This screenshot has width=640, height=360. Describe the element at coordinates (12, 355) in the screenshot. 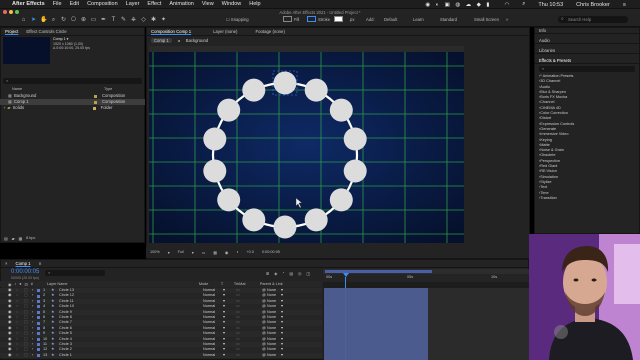

I see `eye-icon: ◉` at that location.